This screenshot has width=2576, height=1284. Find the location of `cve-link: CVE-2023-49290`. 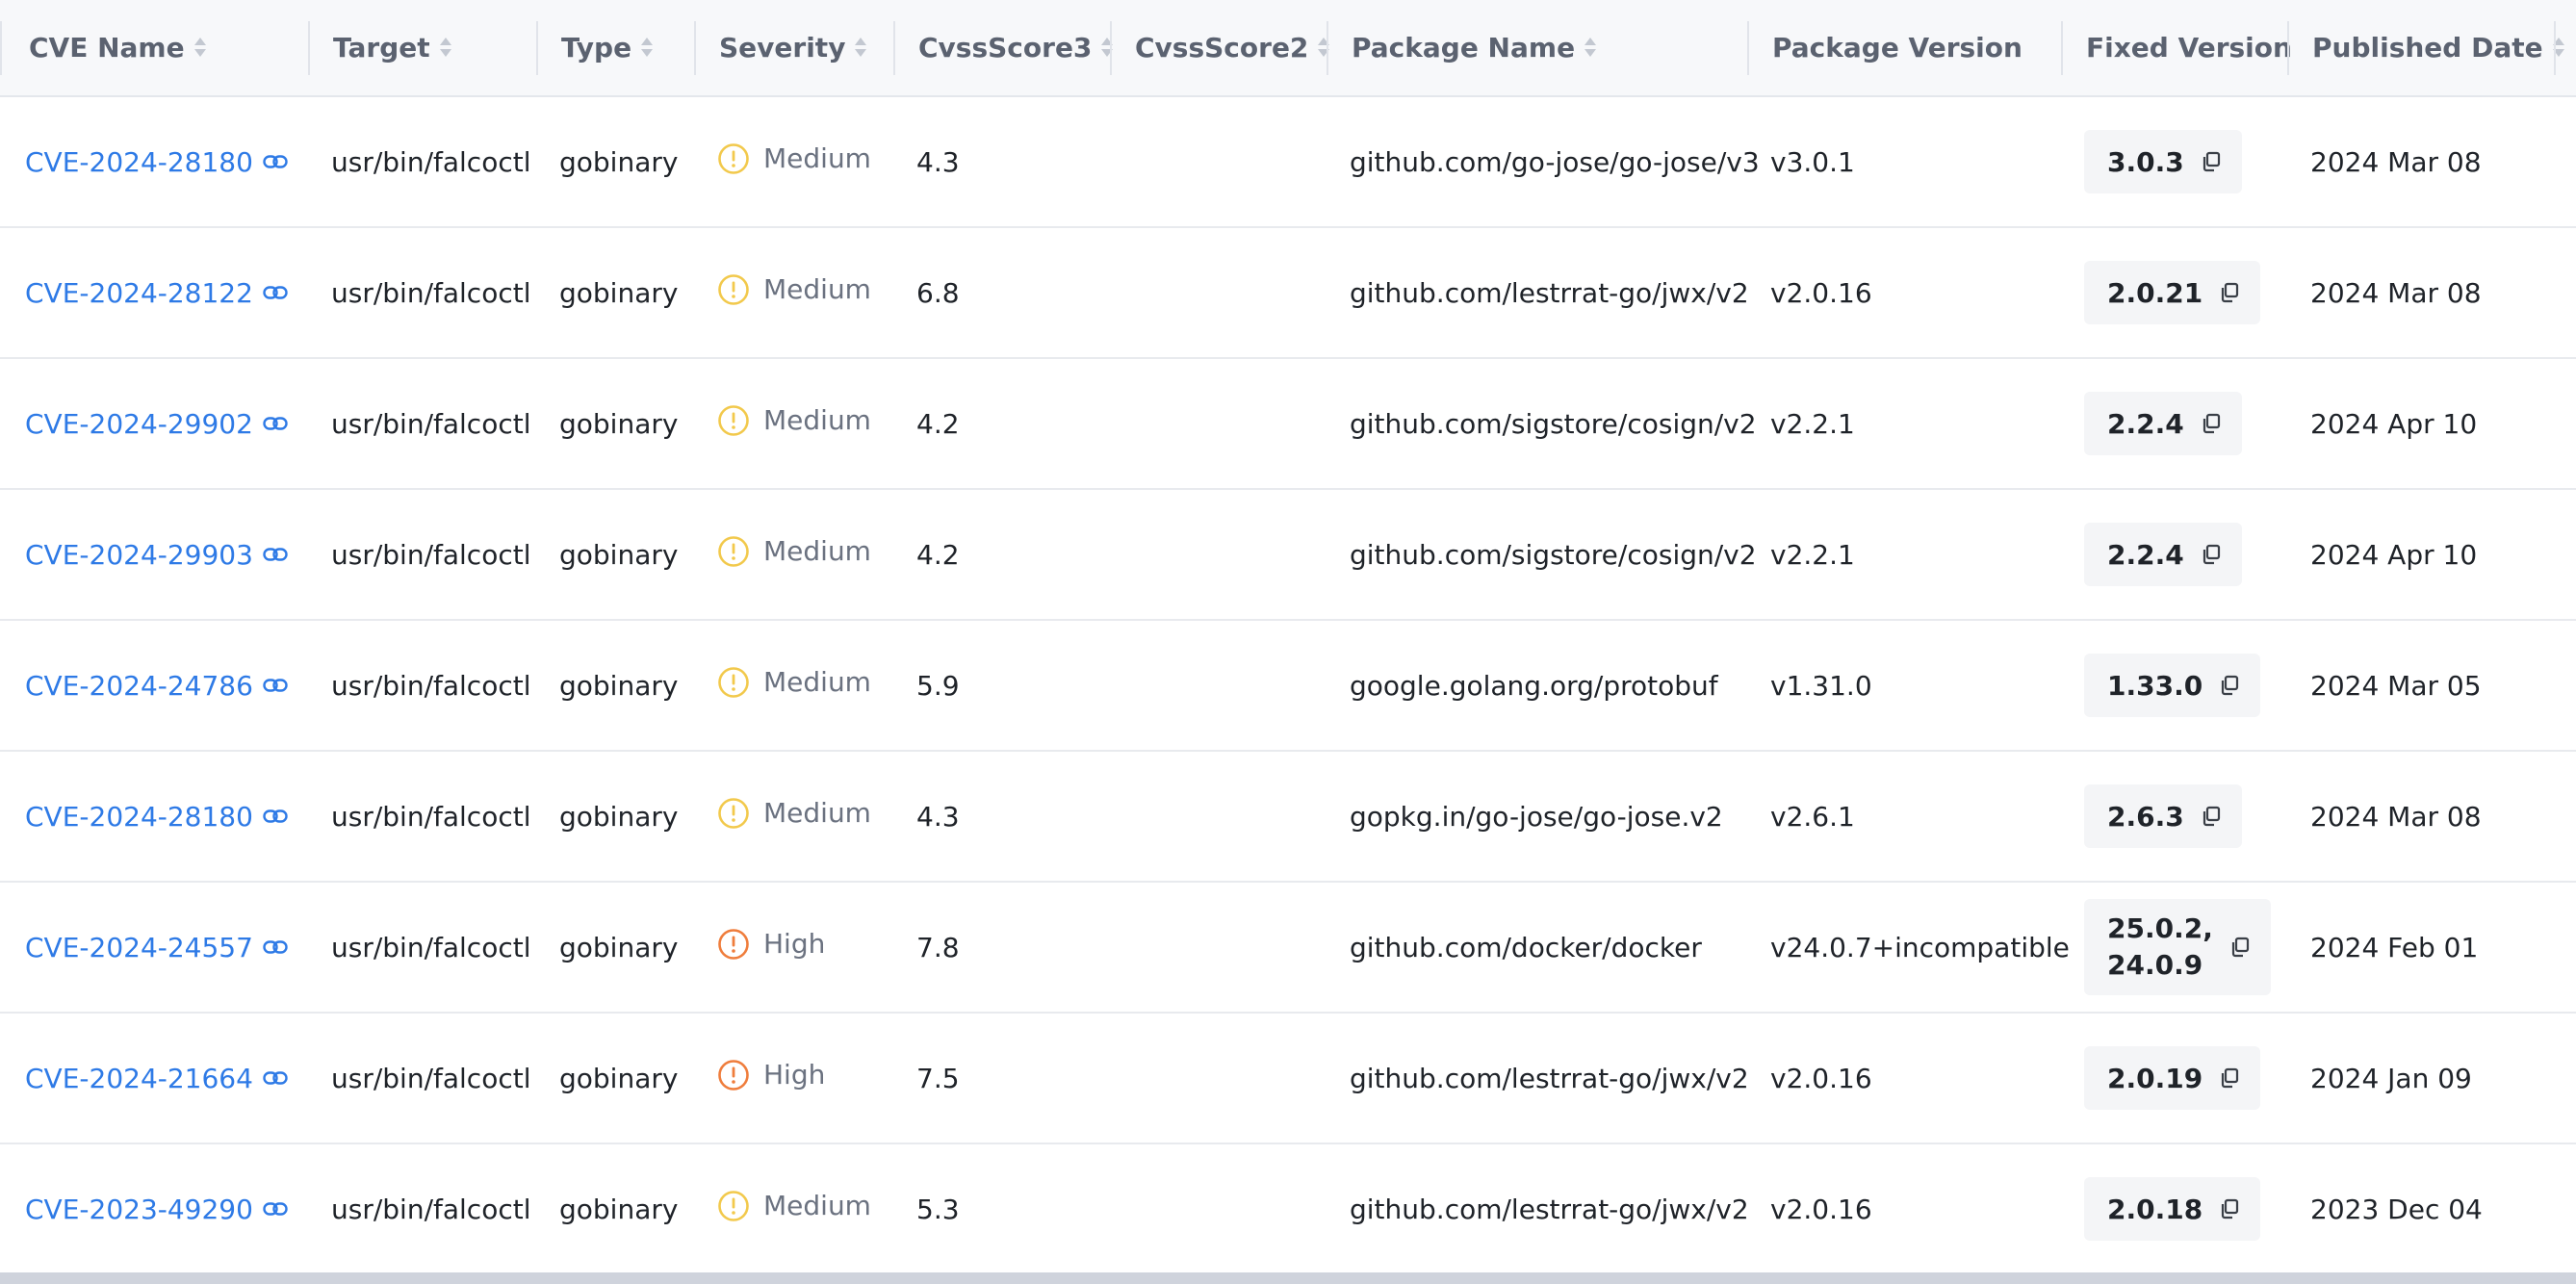

cve-link: CVE-2023-49290 is located at coordinates (157, 1209).